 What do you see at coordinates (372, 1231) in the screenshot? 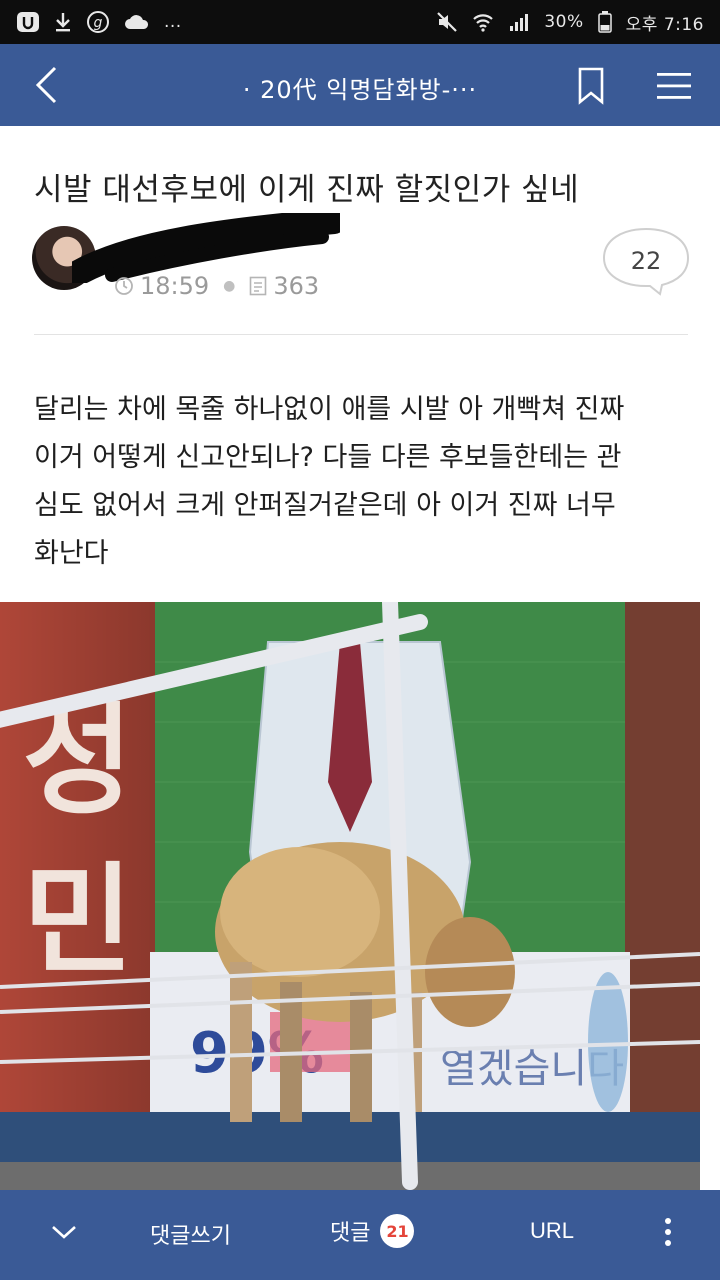
I see `comments-button: 댓글 21` at bounding box center [372, 1231].